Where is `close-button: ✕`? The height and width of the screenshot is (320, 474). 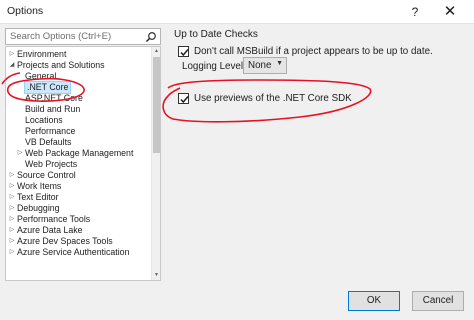
close-button: ✕ is located at coordinates (450, 12).